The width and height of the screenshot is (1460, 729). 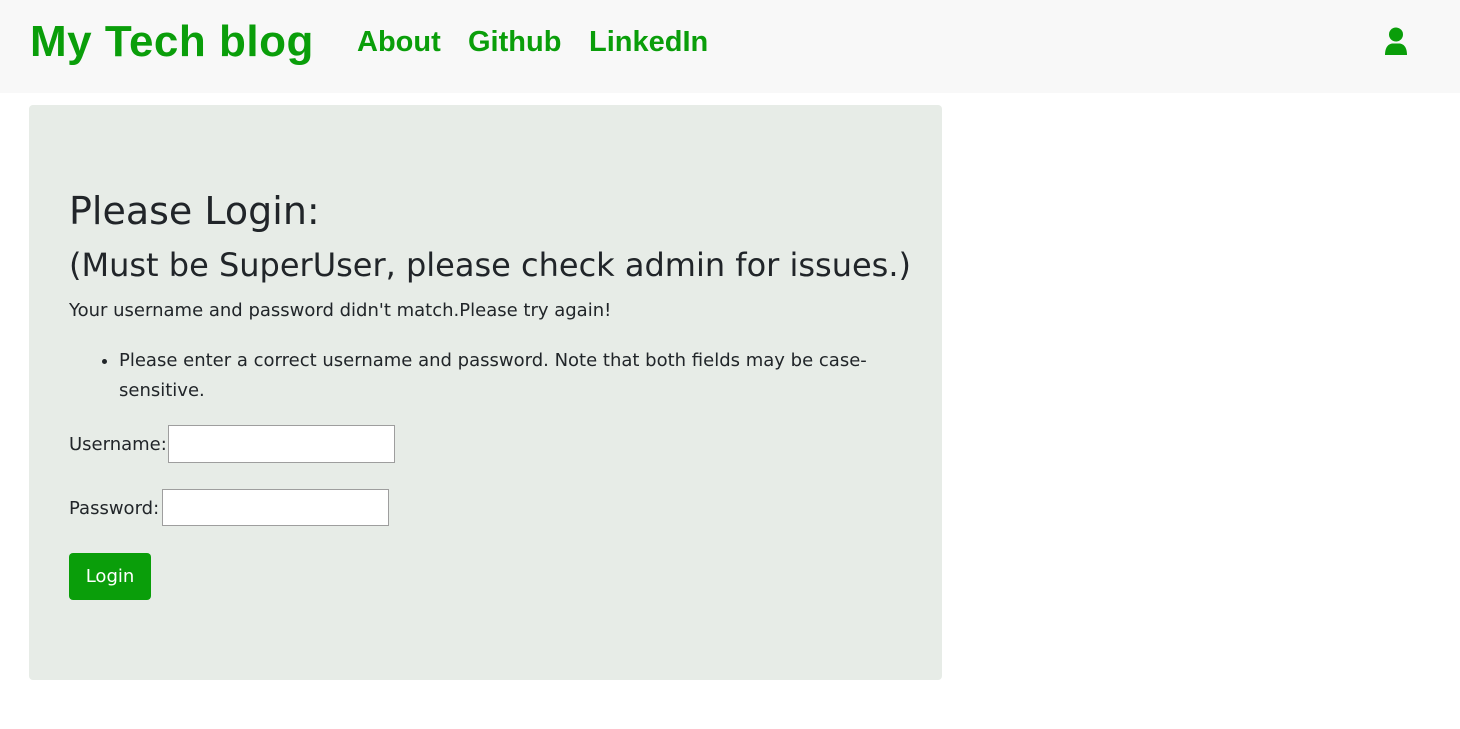 I want to click on nav-link-about: About, so click(x=399, y=42).